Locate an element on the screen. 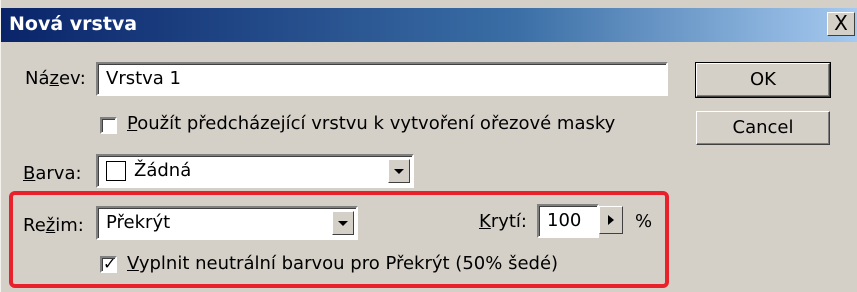 Image resolution: width=857 pixels, height=292 pixels. color-label: Barva: is located at coordinates (52, 173).